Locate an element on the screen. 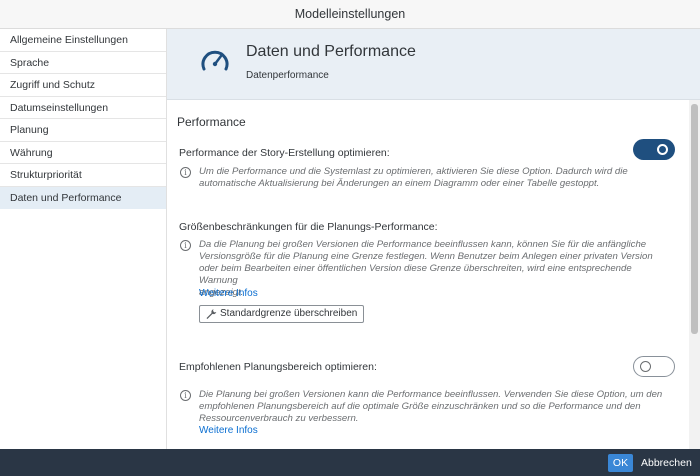 This screenshot has height=476, width=700. page-title: Daten und Performance is located at coordinates (331, 51).